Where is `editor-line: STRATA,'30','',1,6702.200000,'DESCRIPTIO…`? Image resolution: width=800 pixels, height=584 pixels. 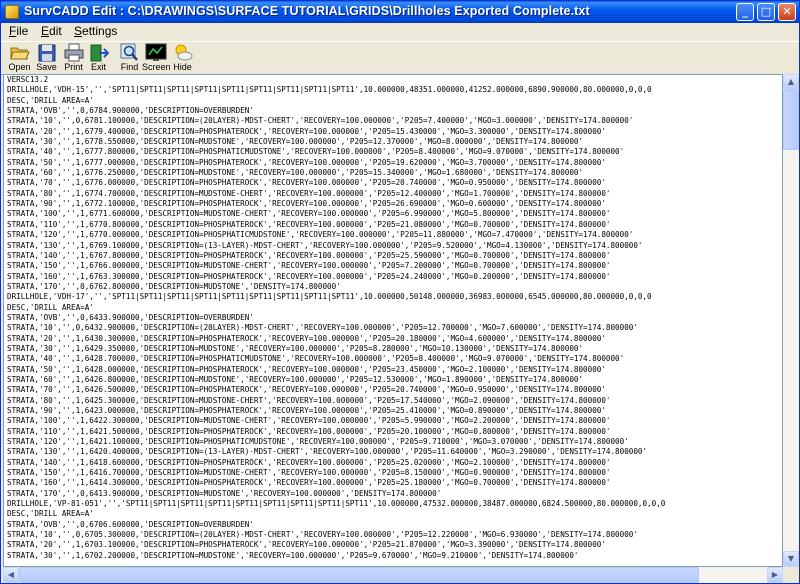
editor-line: STRATA,'30','',1,6702.200000,'DESCRIPTIO… is located at coordinates (293, 555).